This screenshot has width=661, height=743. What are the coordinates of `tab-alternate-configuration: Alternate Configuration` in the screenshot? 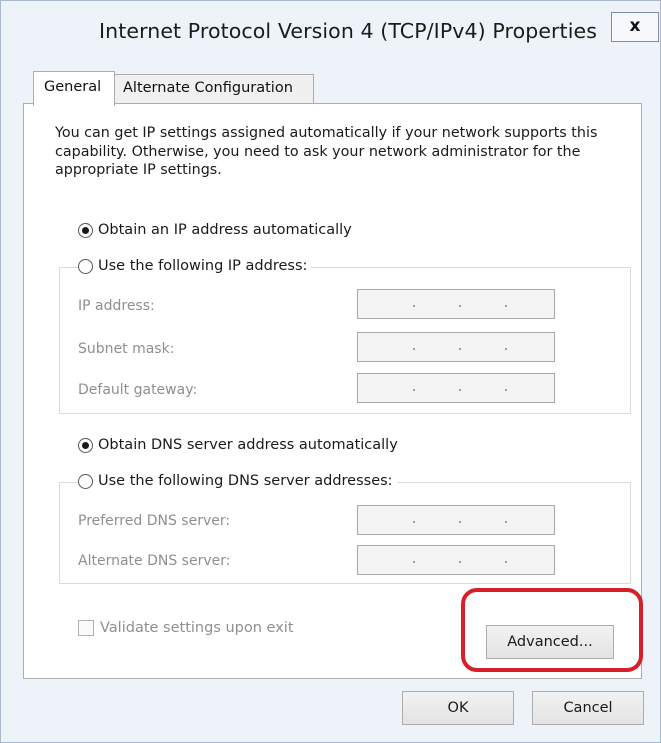 It's located at (214, 89).